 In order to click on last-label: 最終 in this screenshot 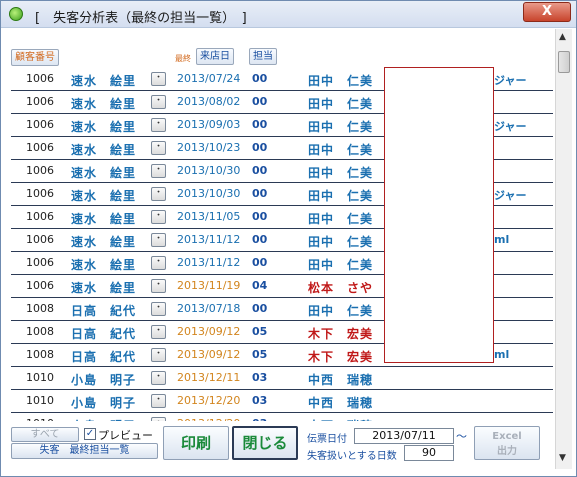, I will do `click(183, 58)`.